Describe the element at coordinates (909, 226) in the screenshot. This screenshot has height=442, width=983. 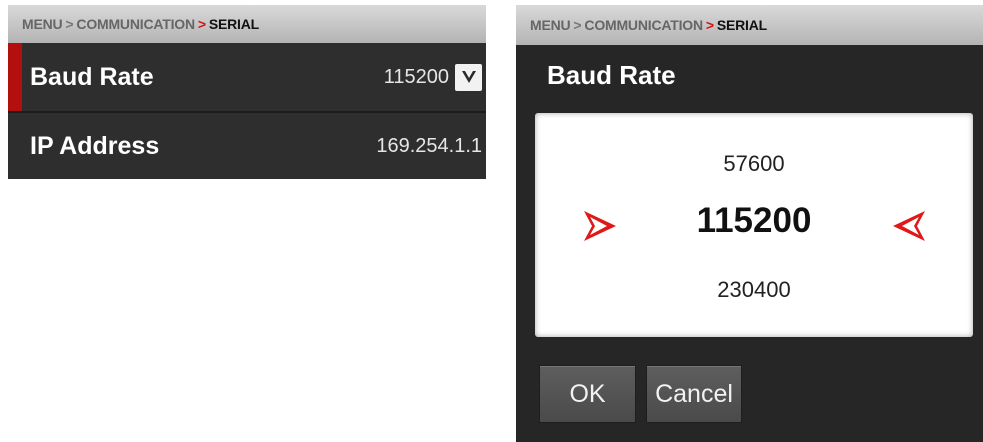
I see `arrow-left-icon` at that location.